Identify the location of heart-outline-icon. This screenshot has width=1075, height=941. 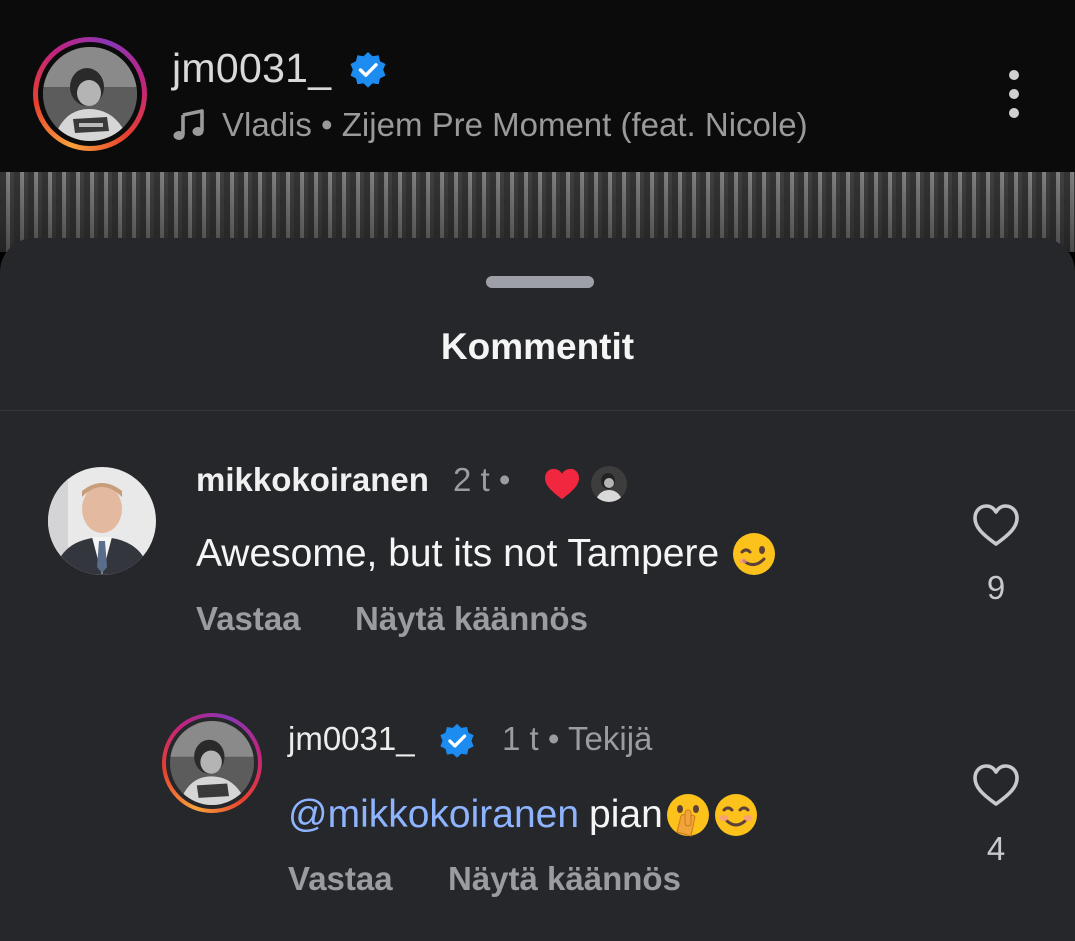
(996, 786).